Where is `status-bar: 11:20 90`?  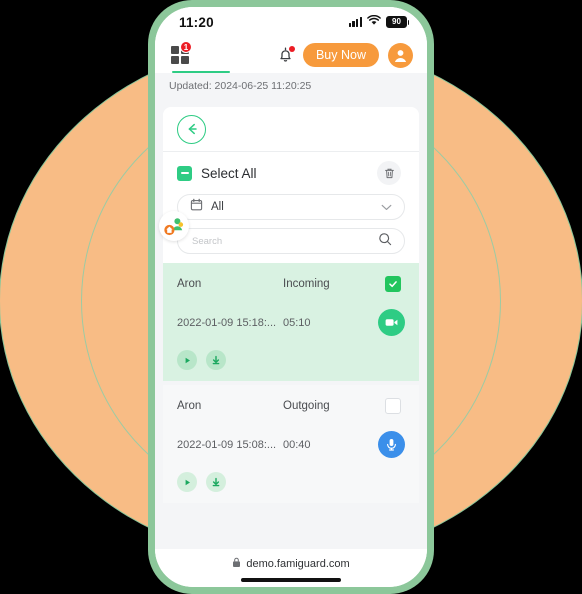
status-bar: 11:20 90 is located at coordinates (291, 22).